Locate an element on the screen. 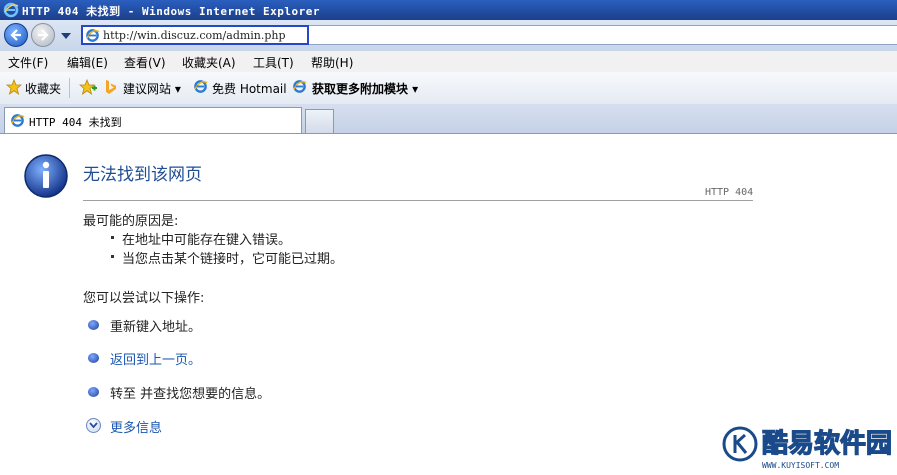  page-ie-icon is located at coordinates (93, 35).